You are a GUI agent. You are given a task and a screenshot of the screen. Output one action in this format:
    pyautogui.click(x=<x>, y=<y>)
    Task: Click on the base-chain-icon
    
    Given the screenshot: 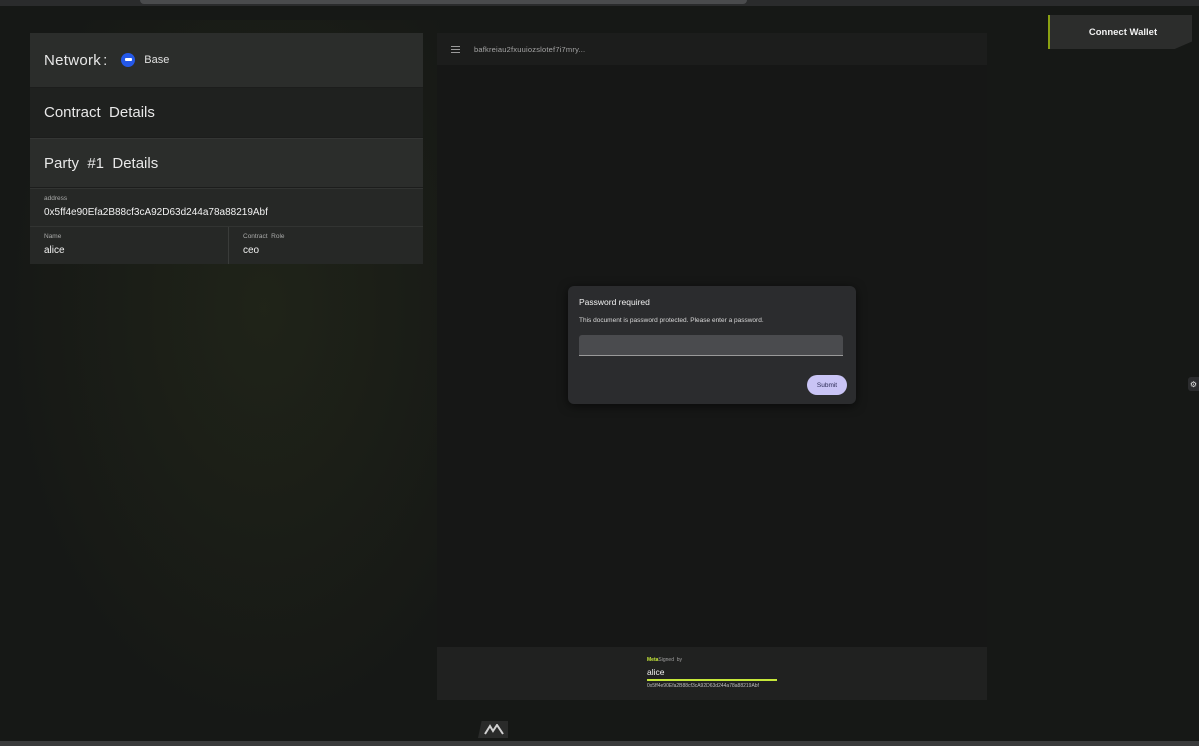 What is the action you would take?
    pyautogui.click(x=128, y=60)
    